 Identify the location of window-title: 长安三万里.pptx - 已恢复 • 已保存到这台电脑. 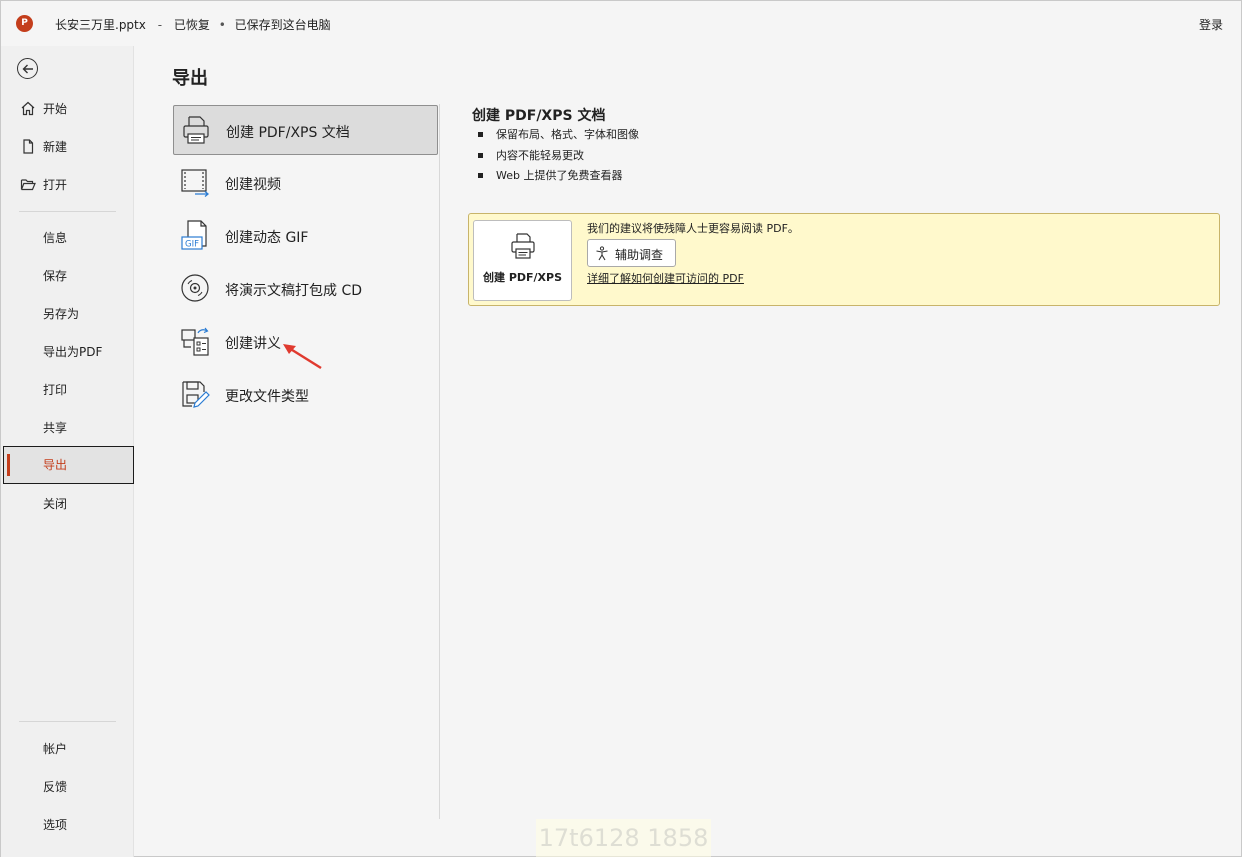
(193, 24).